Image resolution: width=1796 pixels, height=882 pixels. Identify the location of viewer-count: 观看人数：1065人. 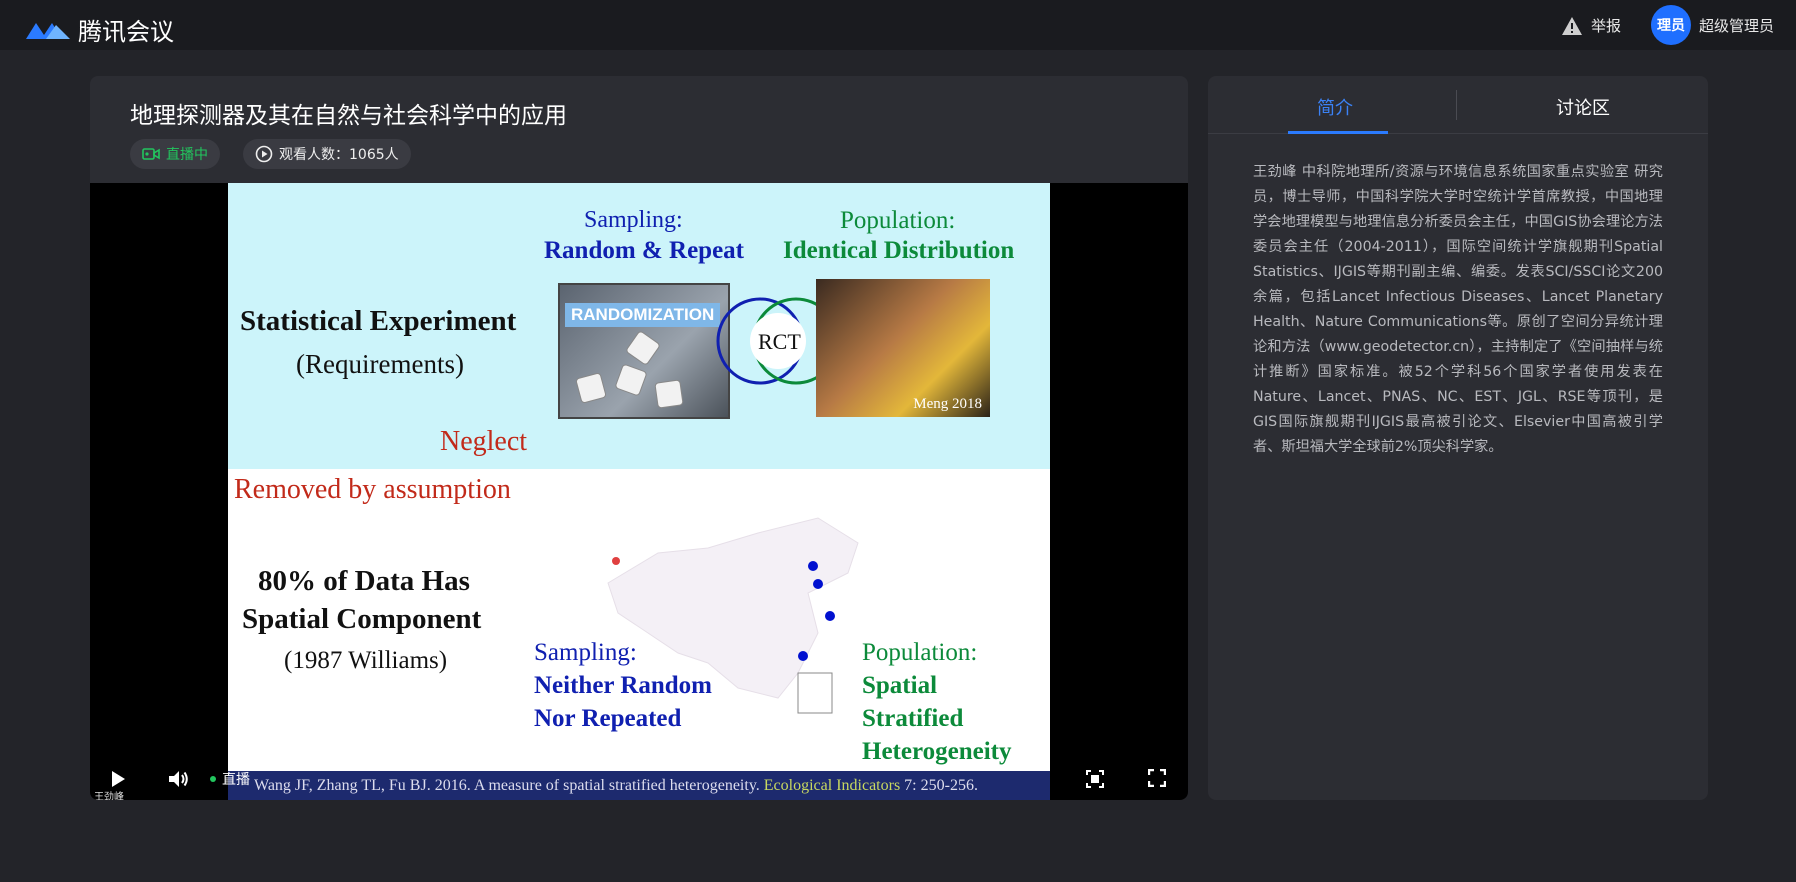
(339, 155).